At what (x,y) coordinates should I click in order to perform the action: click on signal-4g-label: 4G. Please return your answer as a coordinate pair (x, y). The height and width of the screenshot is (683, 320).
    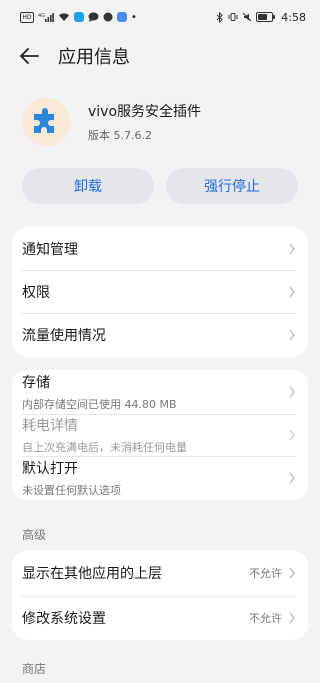
    Looking at the image, I should click on (41, 16).